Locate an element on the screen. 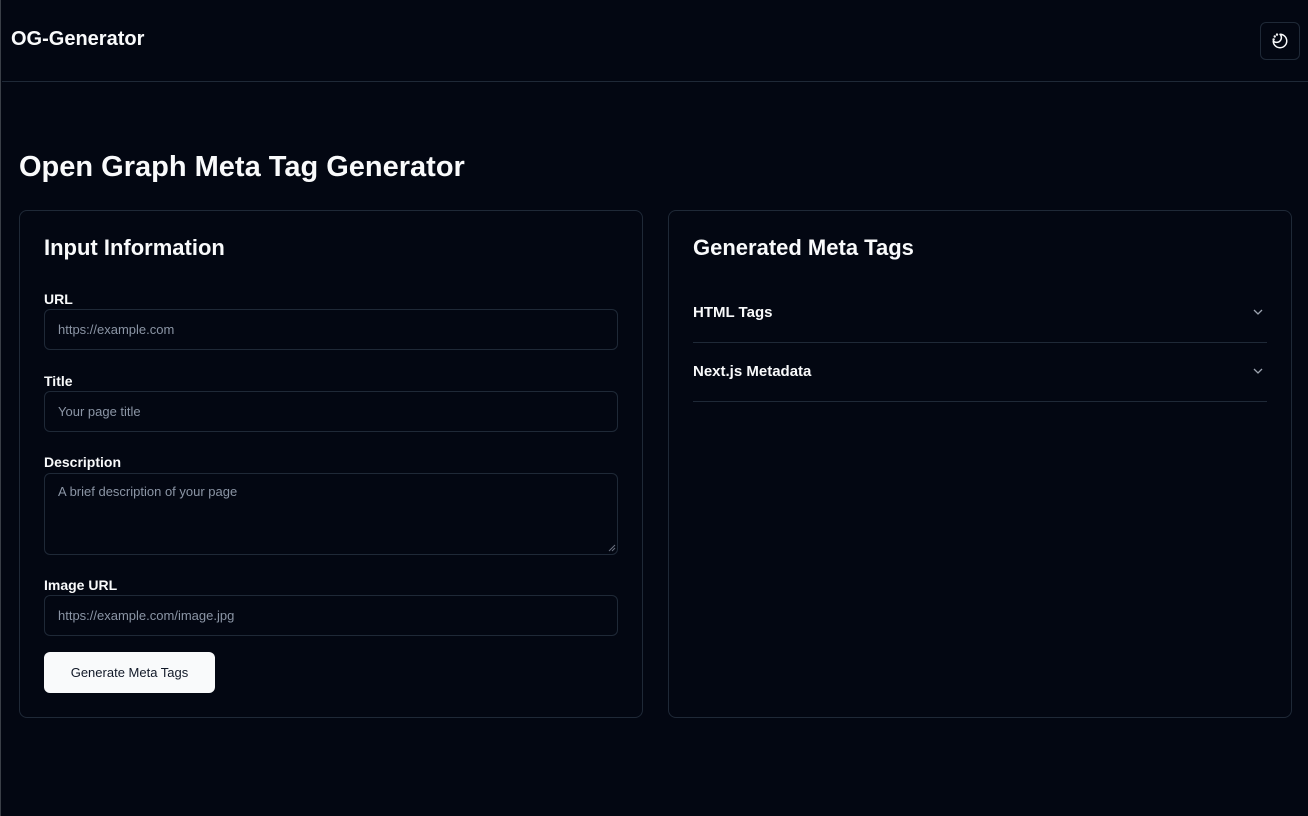 Image resolution: width=1308 pixels, height=816 pixels. description-label: Description is located at coordinates (83, 462).